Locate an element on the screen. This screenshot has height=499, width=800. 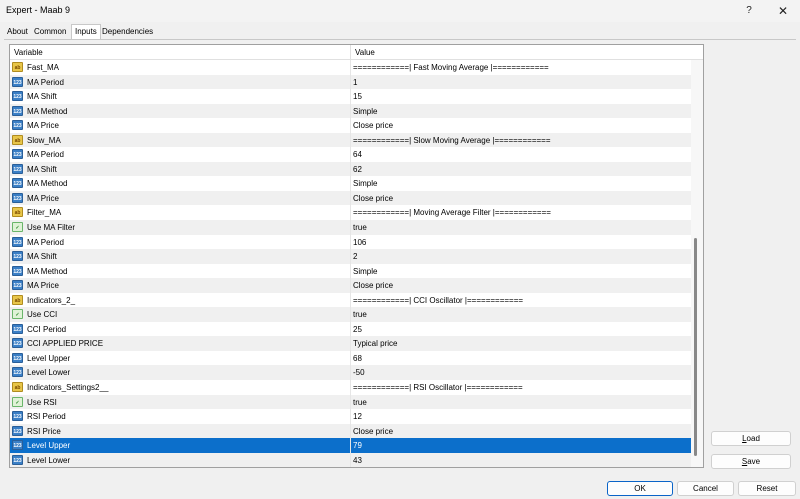
variable-value: -50 is located at coordinates (359, 372).